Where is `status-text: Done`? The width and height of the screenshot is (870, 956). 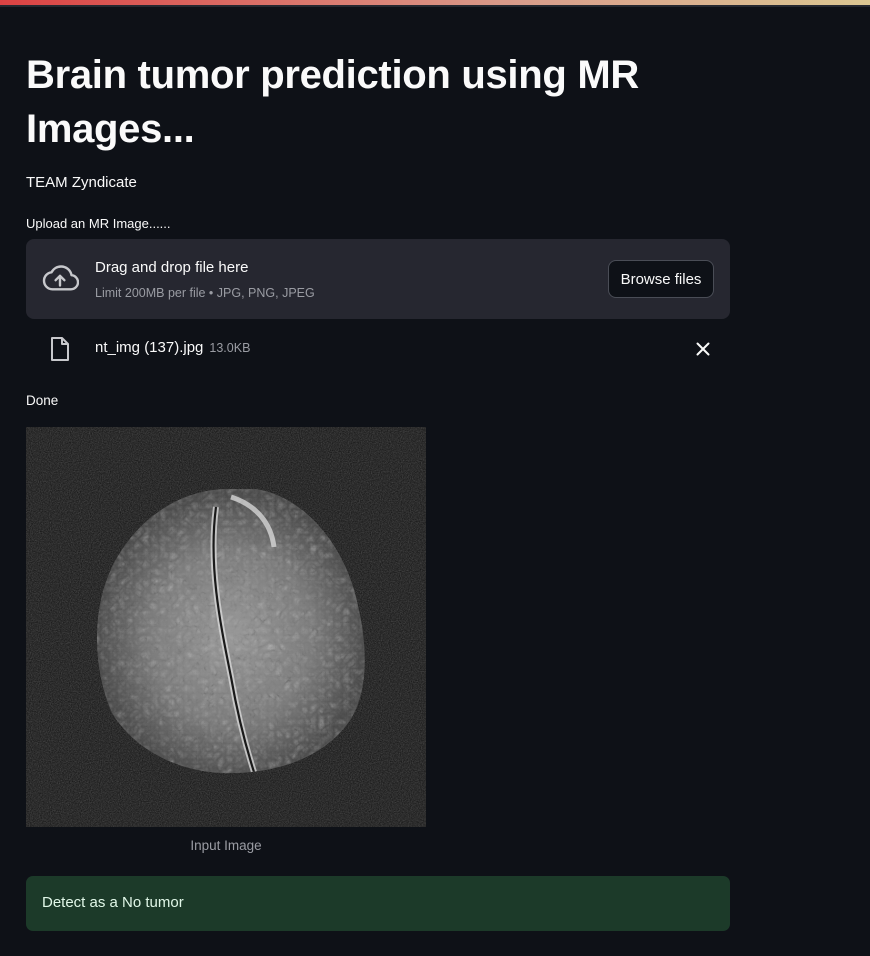 status-text: Done is located at coordinates (42, 400).